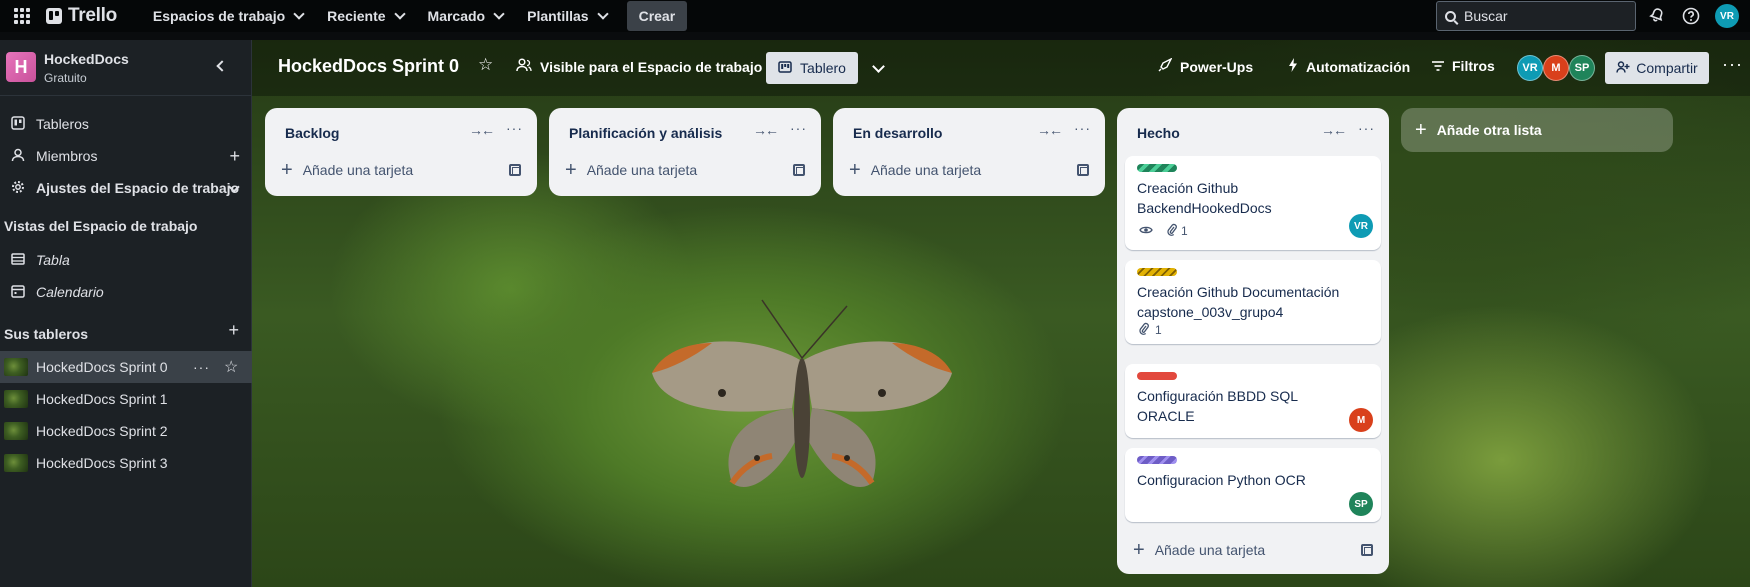  Describe the element at coordinates (1657, 68) in the screenshot. I see `share-button: Compartir` at that location.